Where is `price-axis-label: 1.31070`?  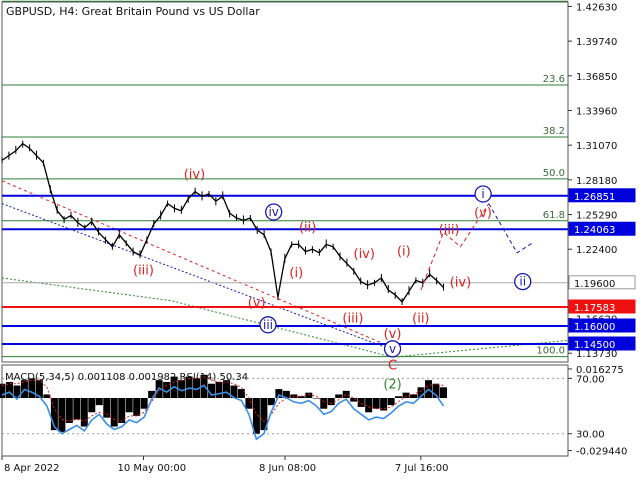 price-axis-label: 1.31070 is located at coordinates (596, 146).